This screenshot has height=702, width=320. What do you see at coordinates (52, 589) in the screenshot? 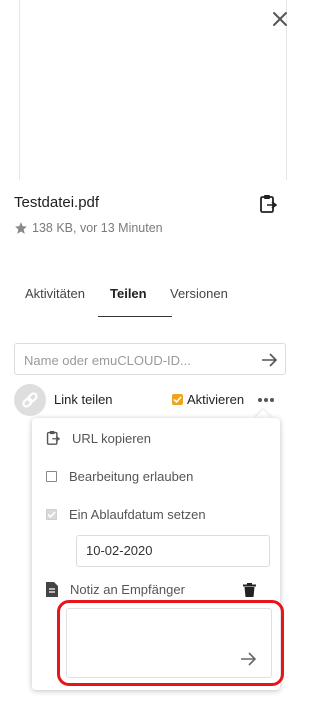
I see `document-icon` at bounding box center [52, 589].